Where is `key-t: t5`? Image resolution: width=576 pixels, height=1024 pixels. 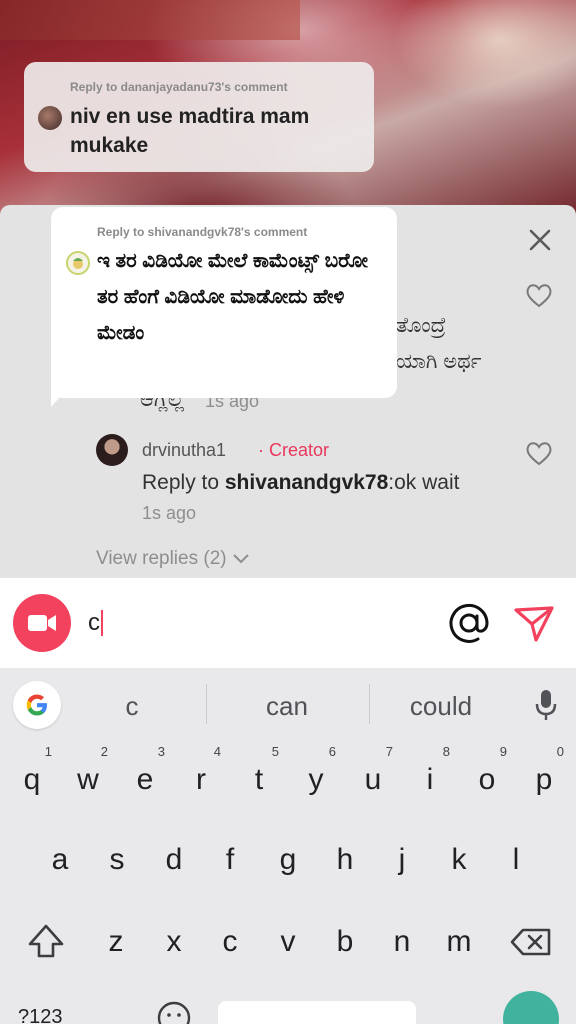
key-t: t5 is located at coordinates (259, 777).